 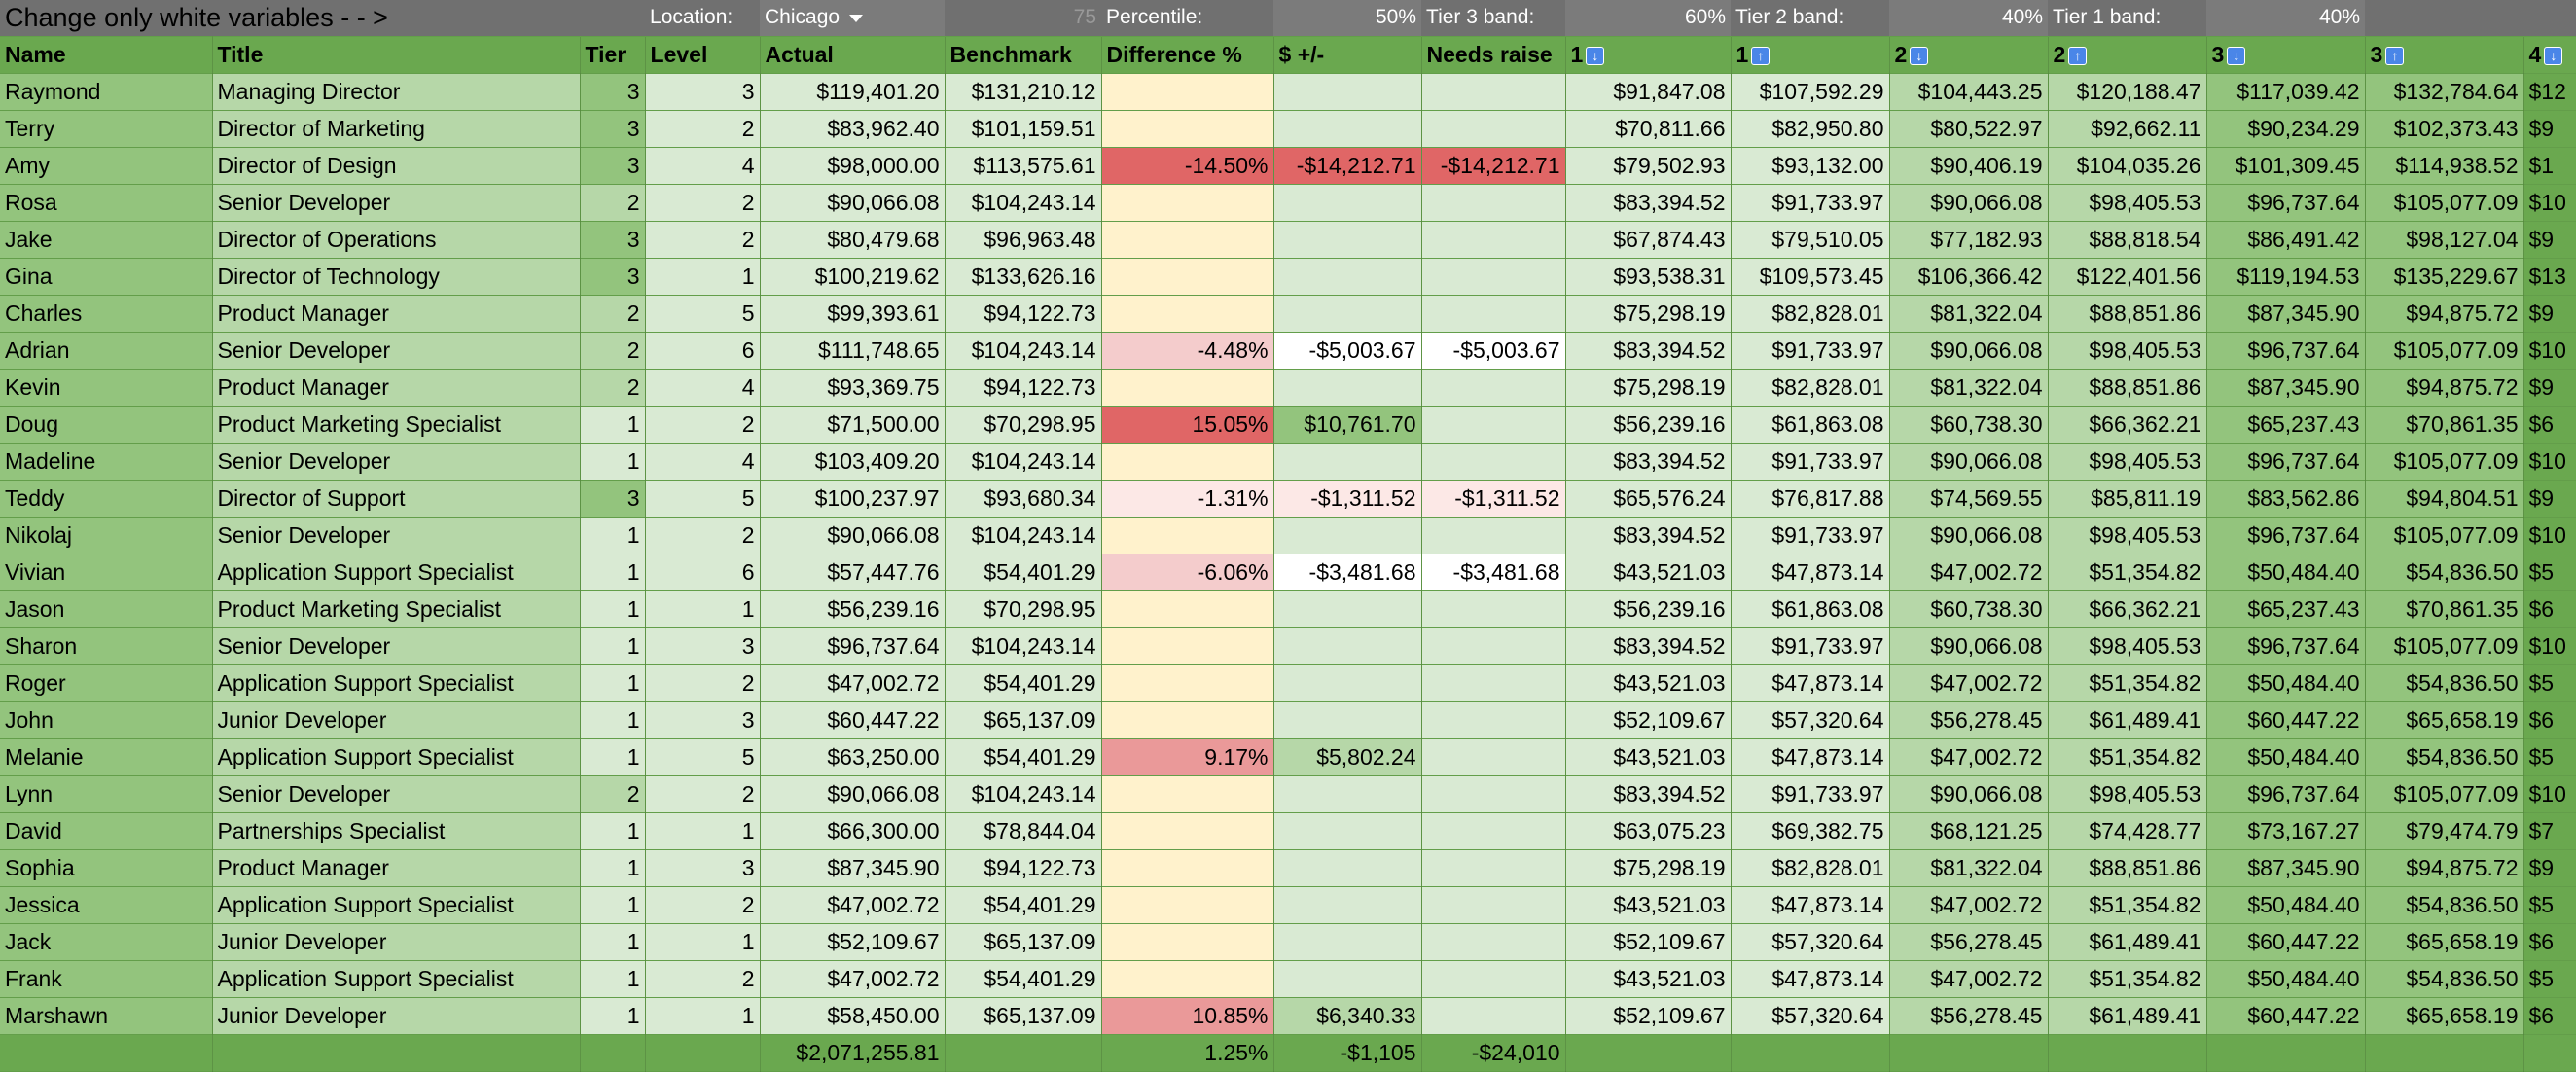 What do you see at coordinates (2127, 499) in the screenshot?
I see `cell-band2-high: $85,811.19` at bounding box center [2127, 499].